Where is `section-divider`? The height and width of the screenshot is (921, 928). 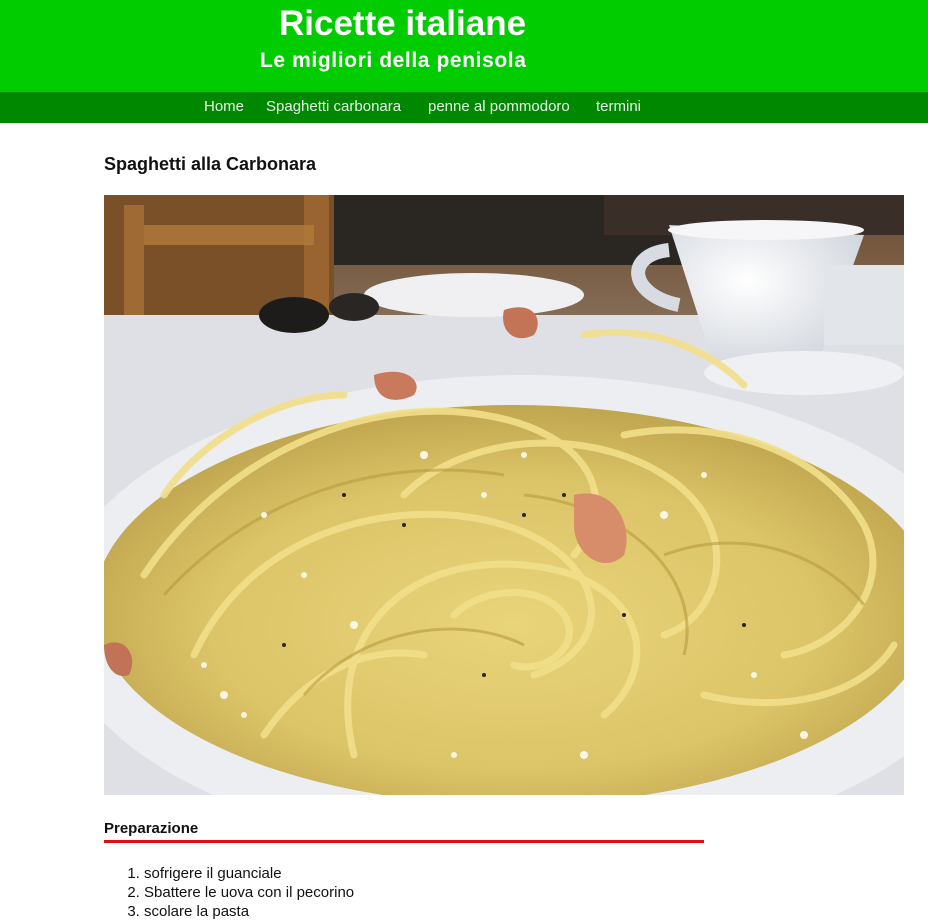 section-divider is located at coordinates (404, 841).